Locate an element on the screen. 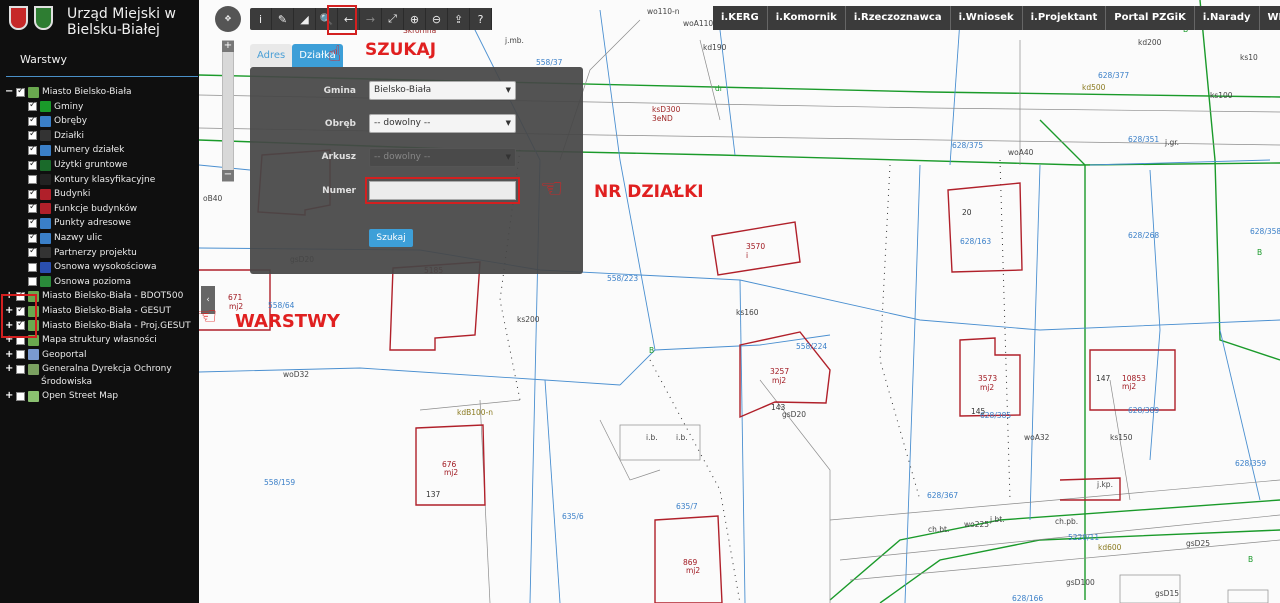 Image resolution: width=1280 pixels, height=603 pixels. street-name-icon is located at coordinates (45, 238).